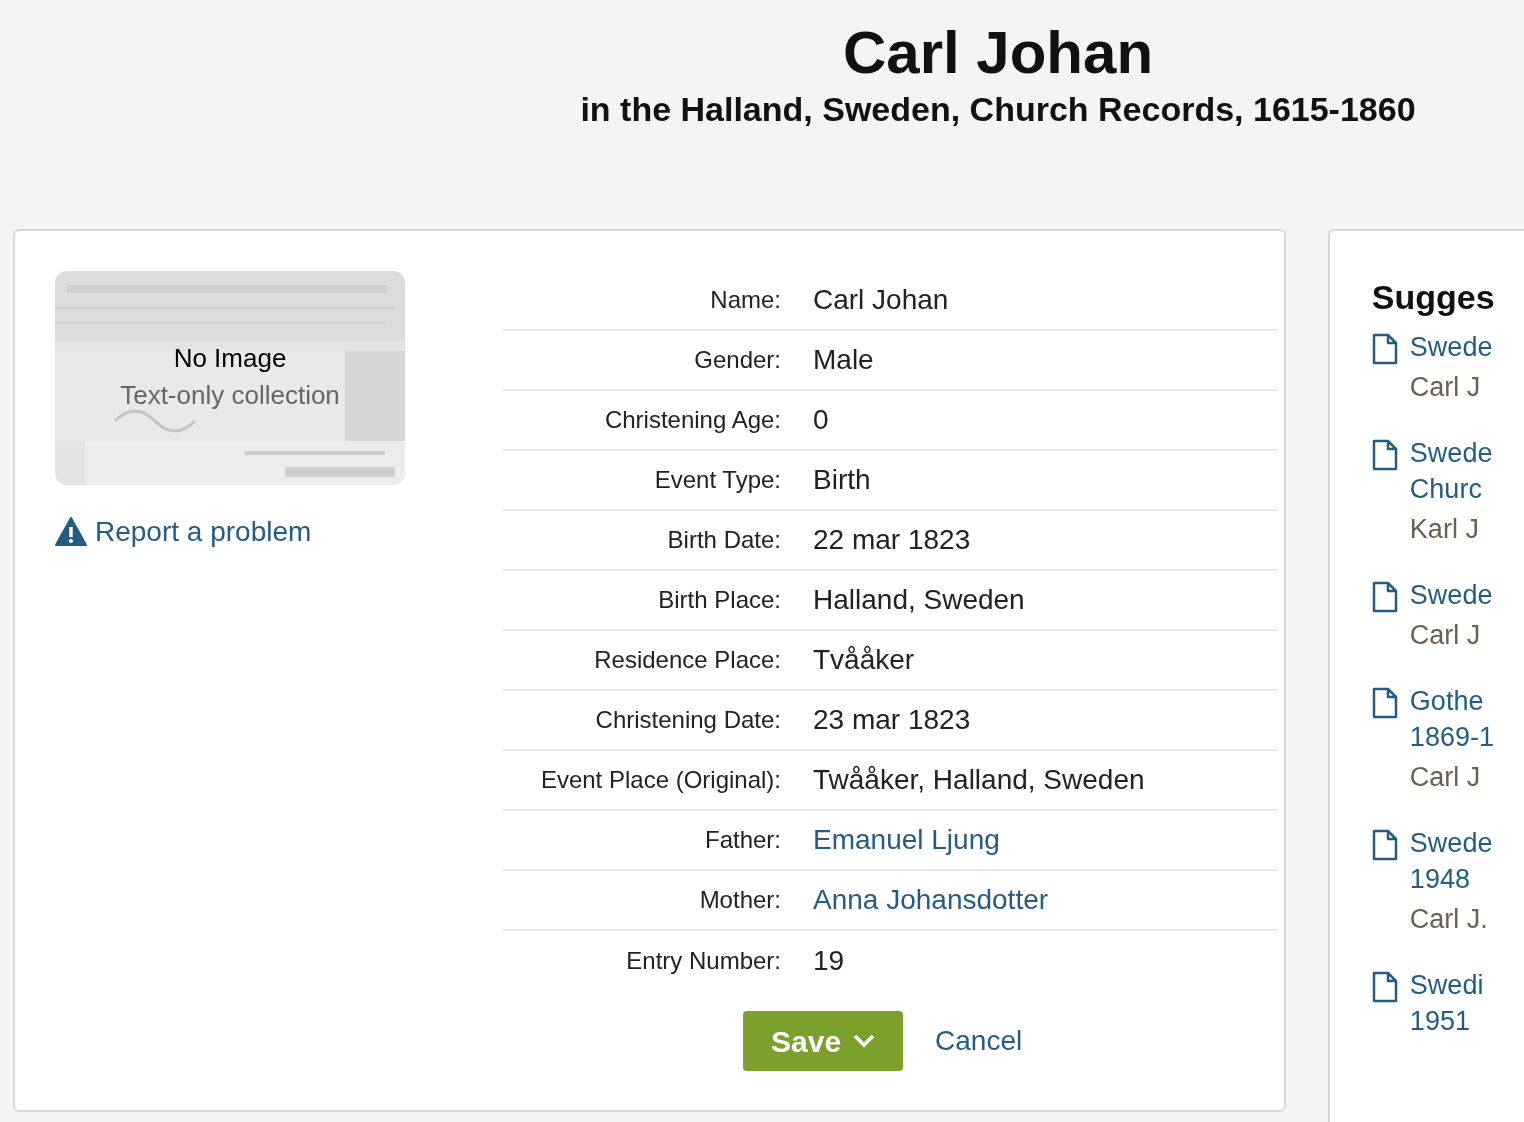  What do you see at coordinates (931, 900) in the screenshot?
I see `field-value-link: Anna Johansdotter` at bounding box center [931, 900].